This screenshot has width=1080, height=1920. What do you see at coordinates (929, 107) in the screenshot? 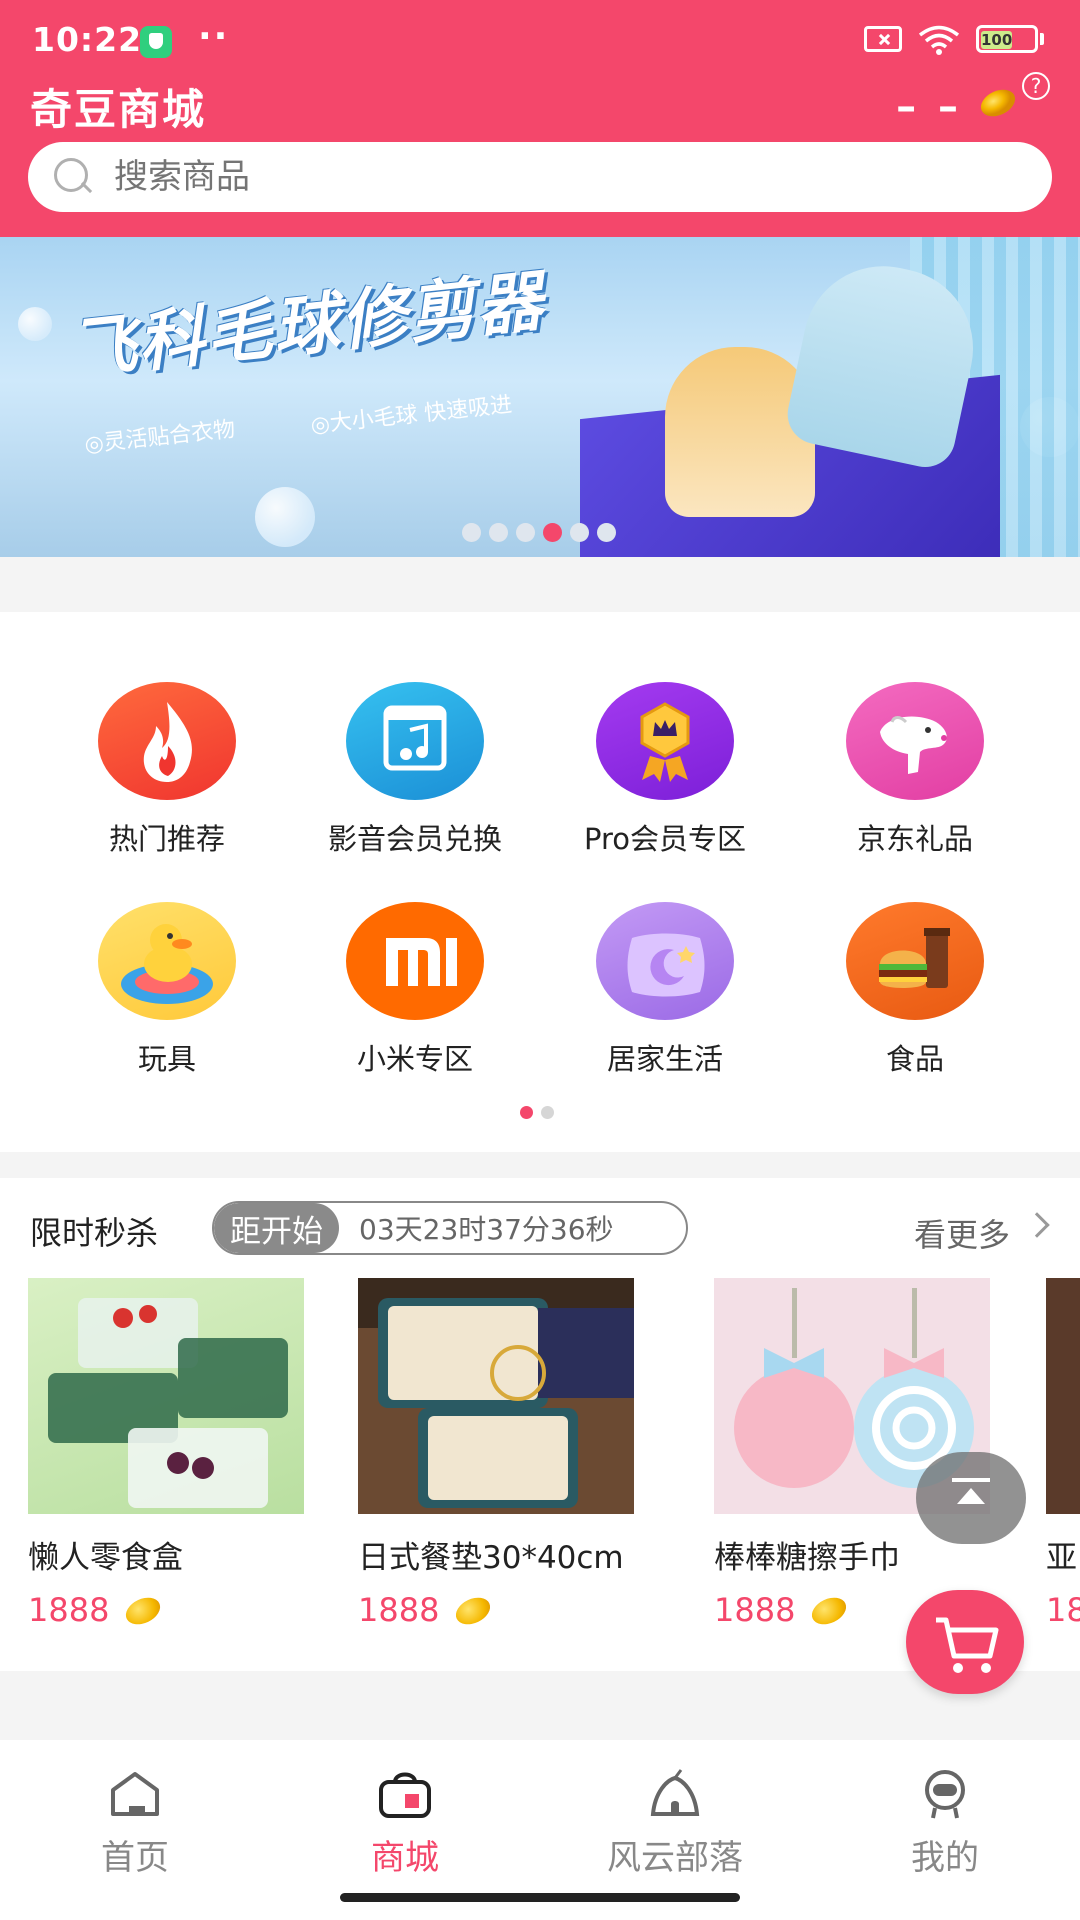
I see `bean-balance: – –` at bounding box center [929, 107].